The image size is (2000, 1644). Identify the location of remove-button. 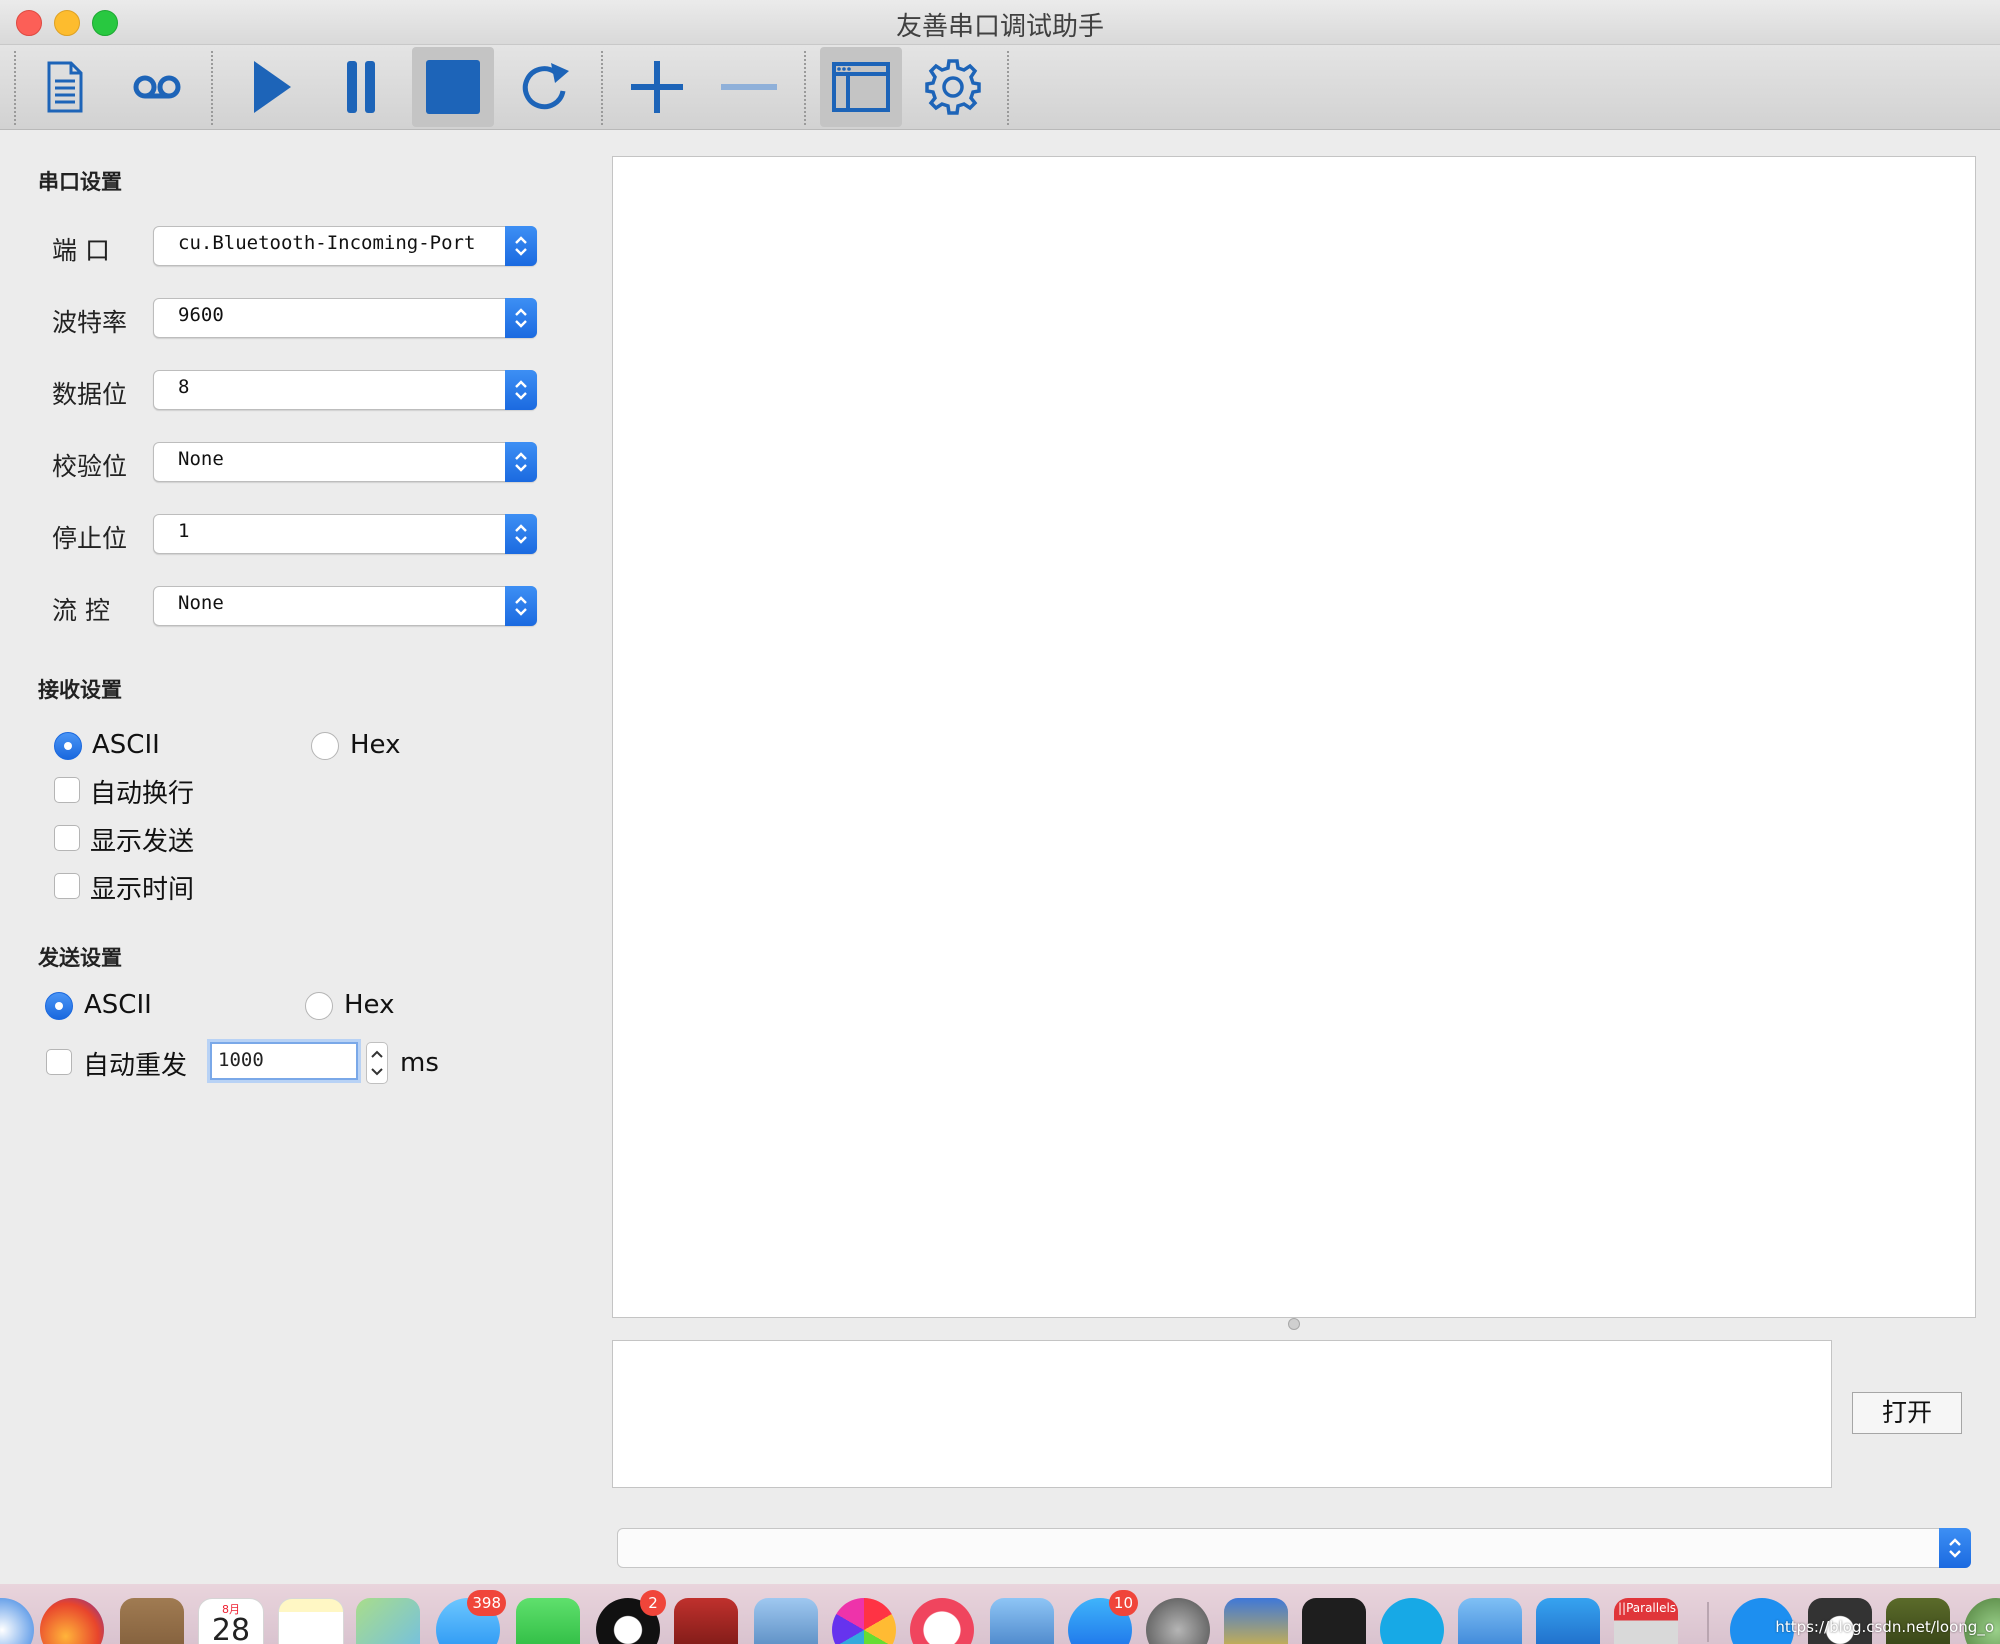
(749, 87).